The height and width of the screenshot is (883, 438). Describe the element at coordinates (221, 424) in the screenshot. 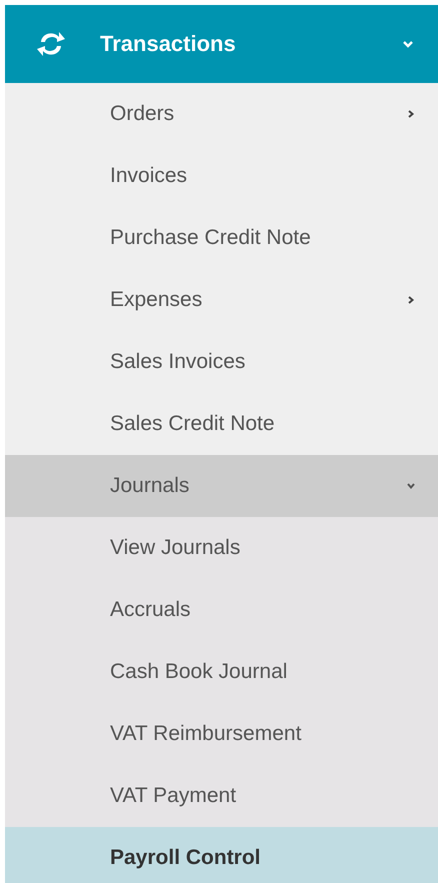

I see `menu-item: Sales Credit Note` at that location.